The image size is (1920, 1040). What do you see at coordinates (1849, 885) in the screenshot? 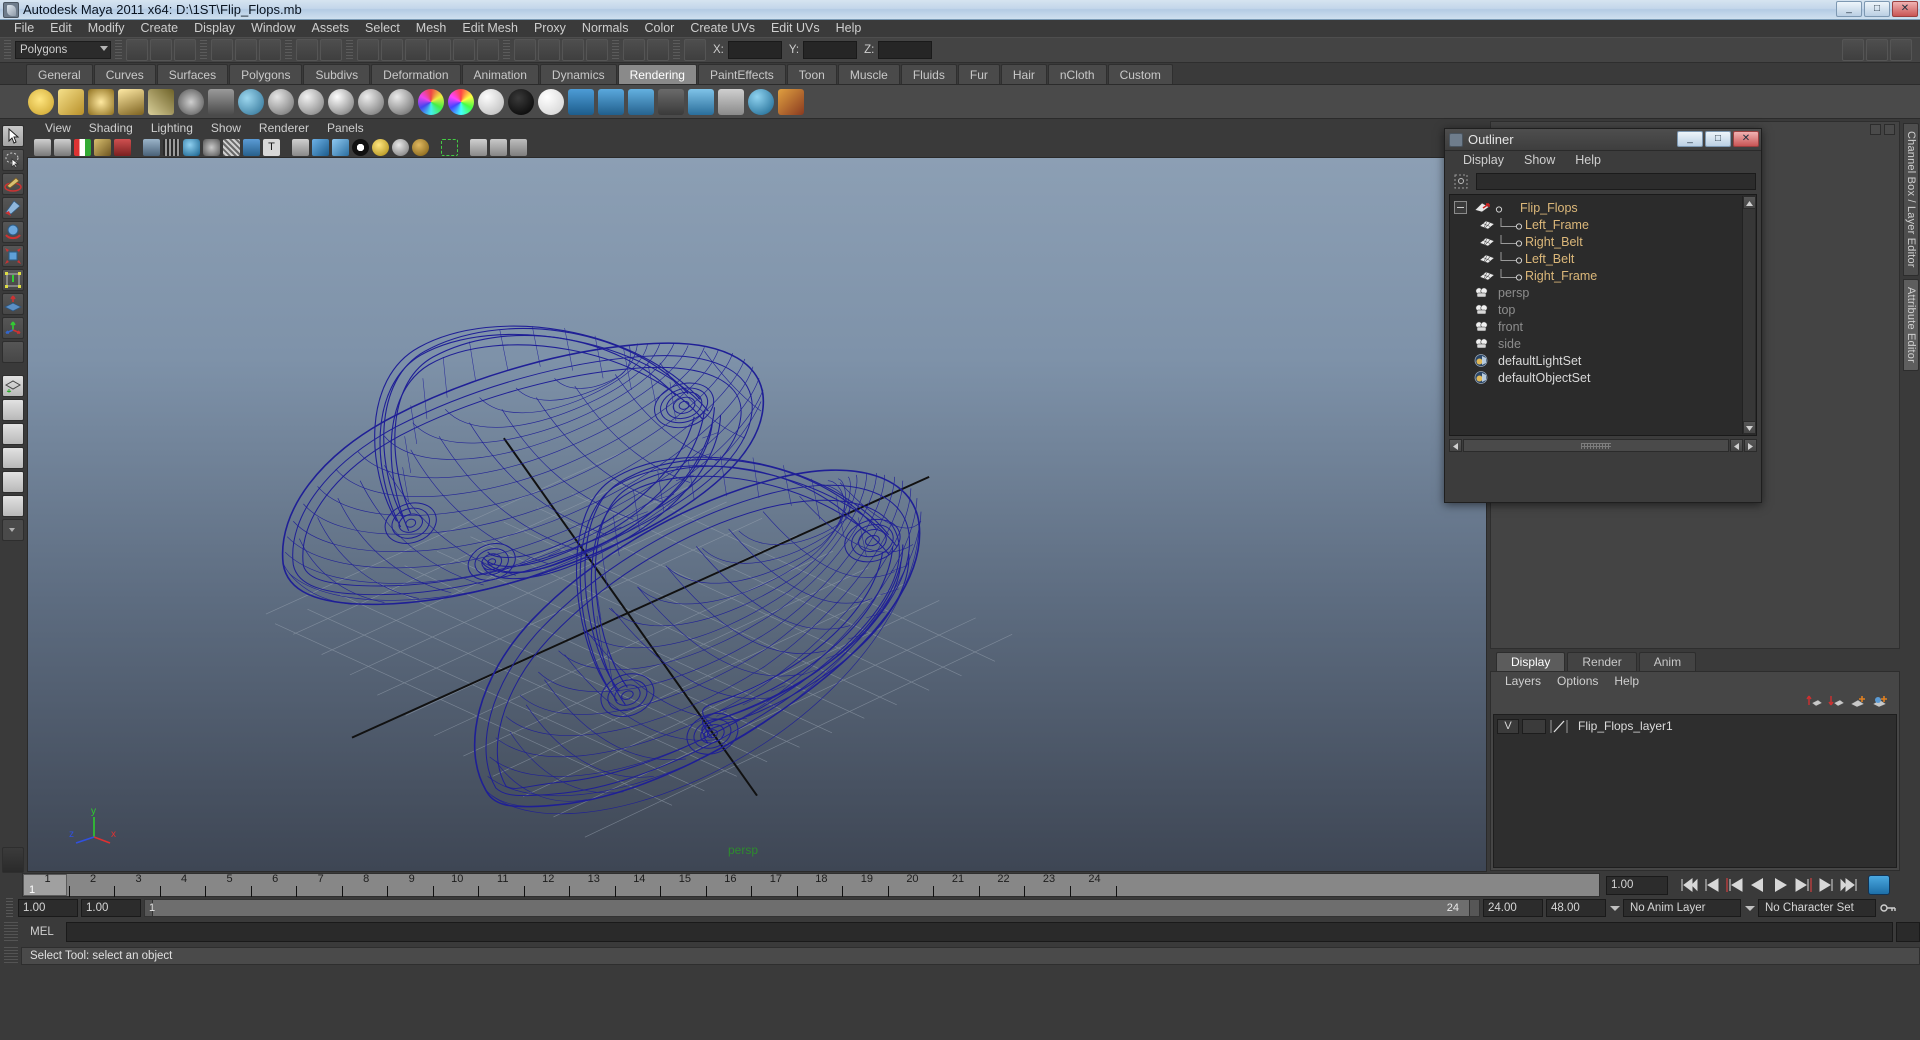
I see `go-to-end-button` at bounding box center [1849, 885].